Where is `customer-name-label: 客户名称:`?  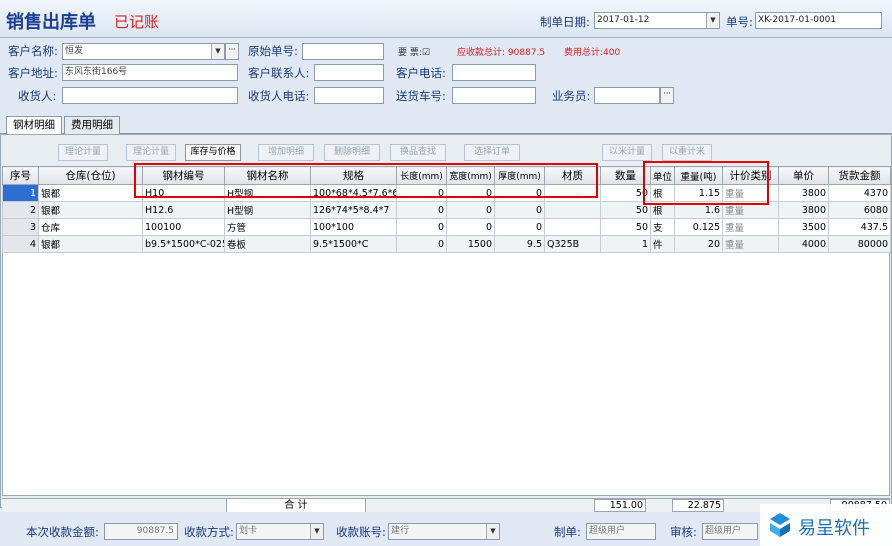
customer-name-label: 客户名称: is located at coordinates (33, 51).